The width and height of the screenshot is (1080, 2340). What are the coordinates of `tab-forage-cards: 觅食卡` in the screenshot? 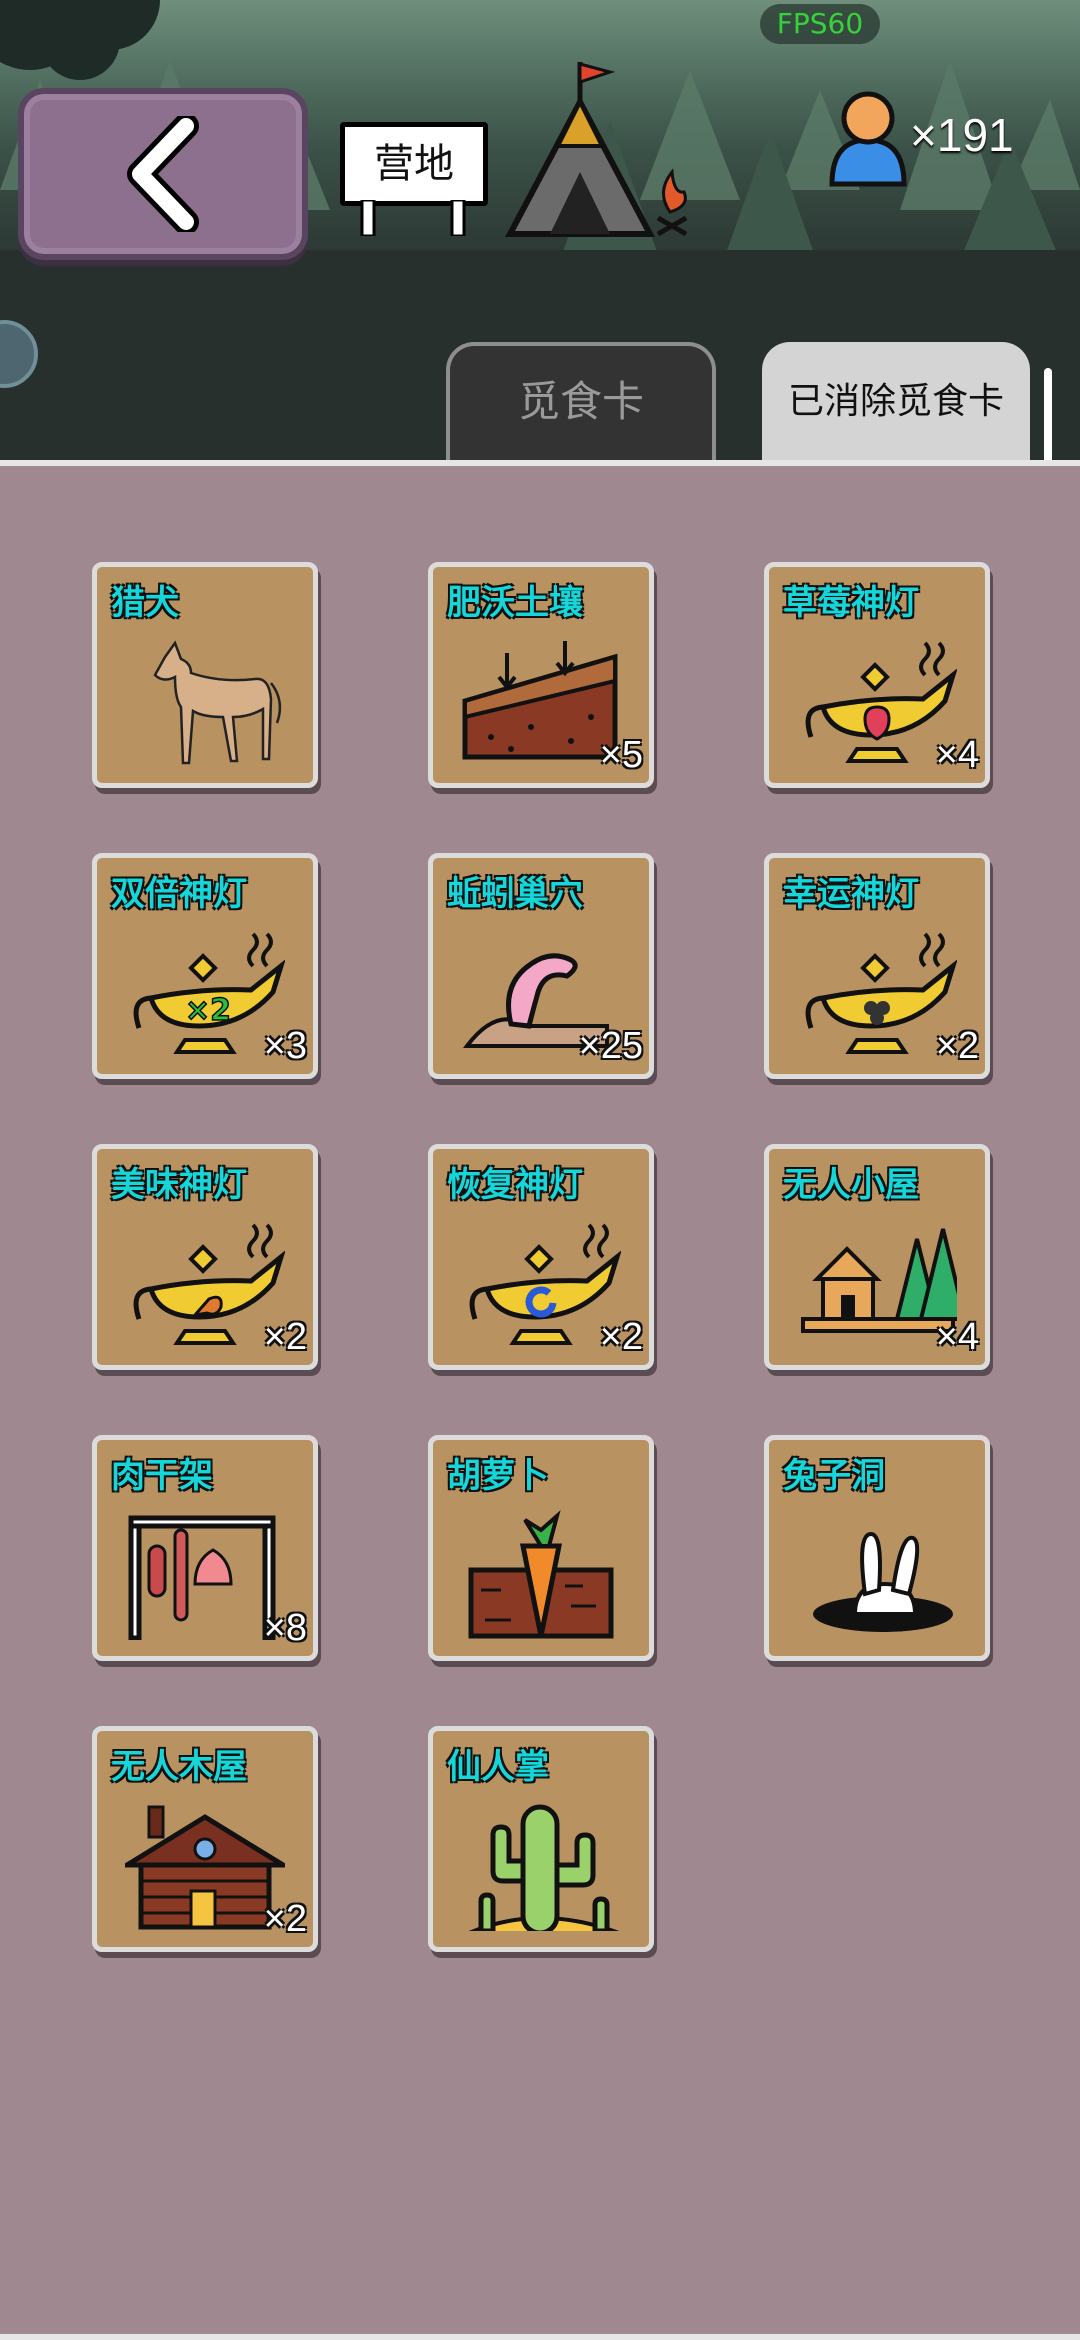 It's located at (581, 402).